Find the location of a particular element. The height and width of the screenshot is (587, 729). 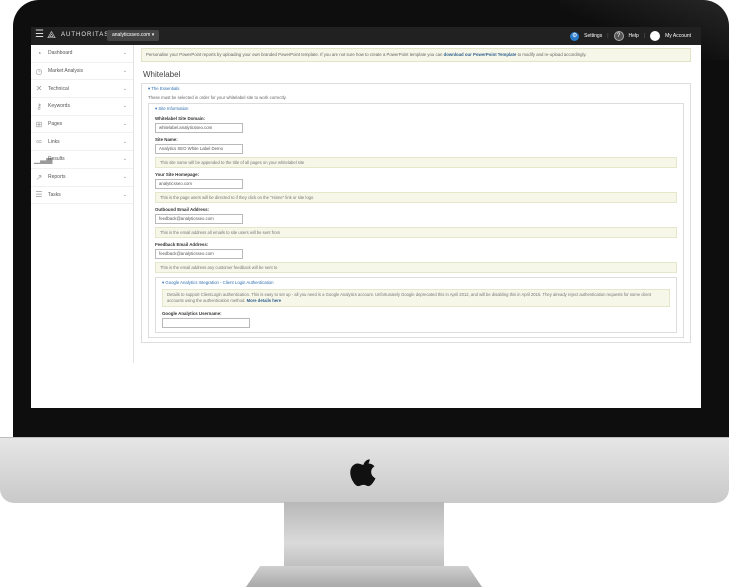

pages-icon: ⊞ is located at coordinates (39, 124).